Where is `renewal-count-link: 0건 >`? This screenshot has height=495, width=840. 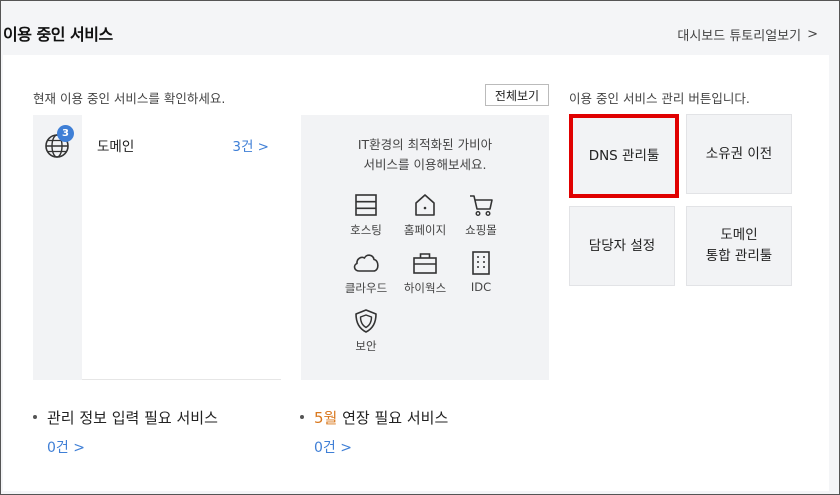 renewal-count-link: 0건 > is located at coordinates (333, 447).